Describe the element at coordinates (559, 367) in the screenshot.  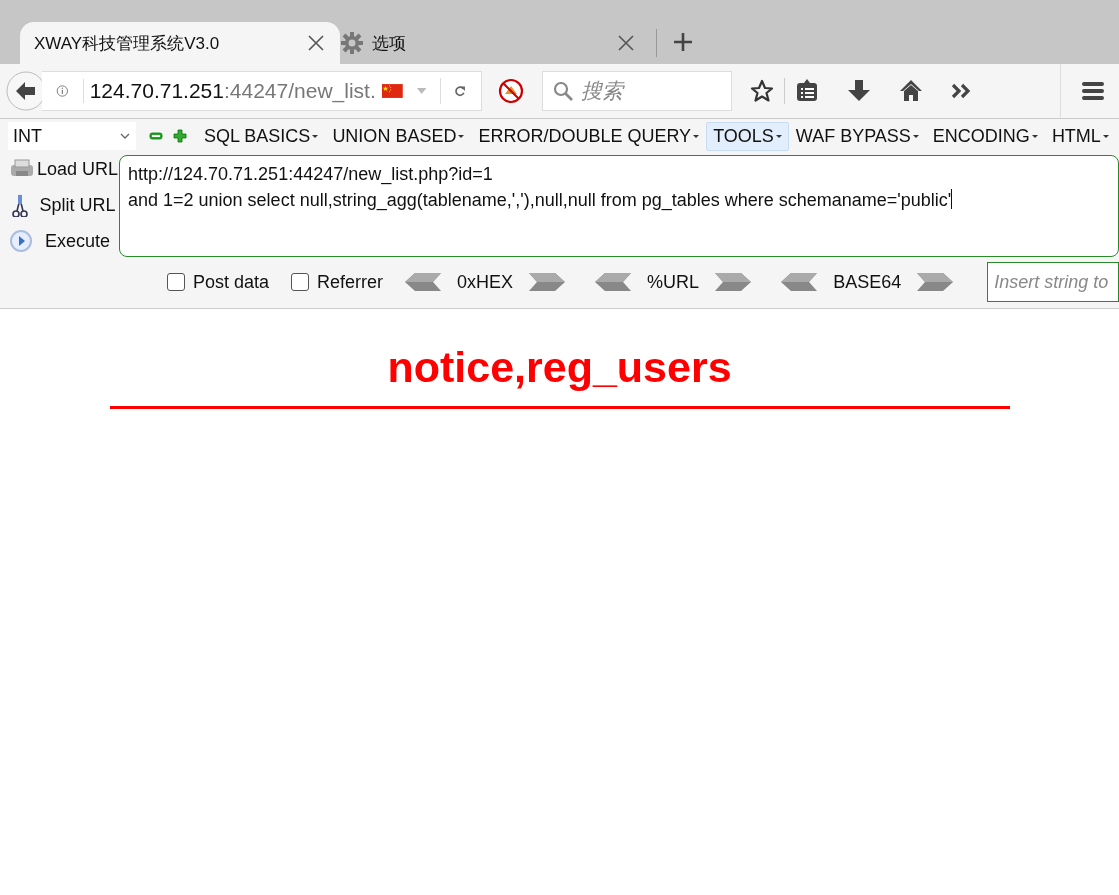
I see `page-heading: notice,reg_users` at that location.